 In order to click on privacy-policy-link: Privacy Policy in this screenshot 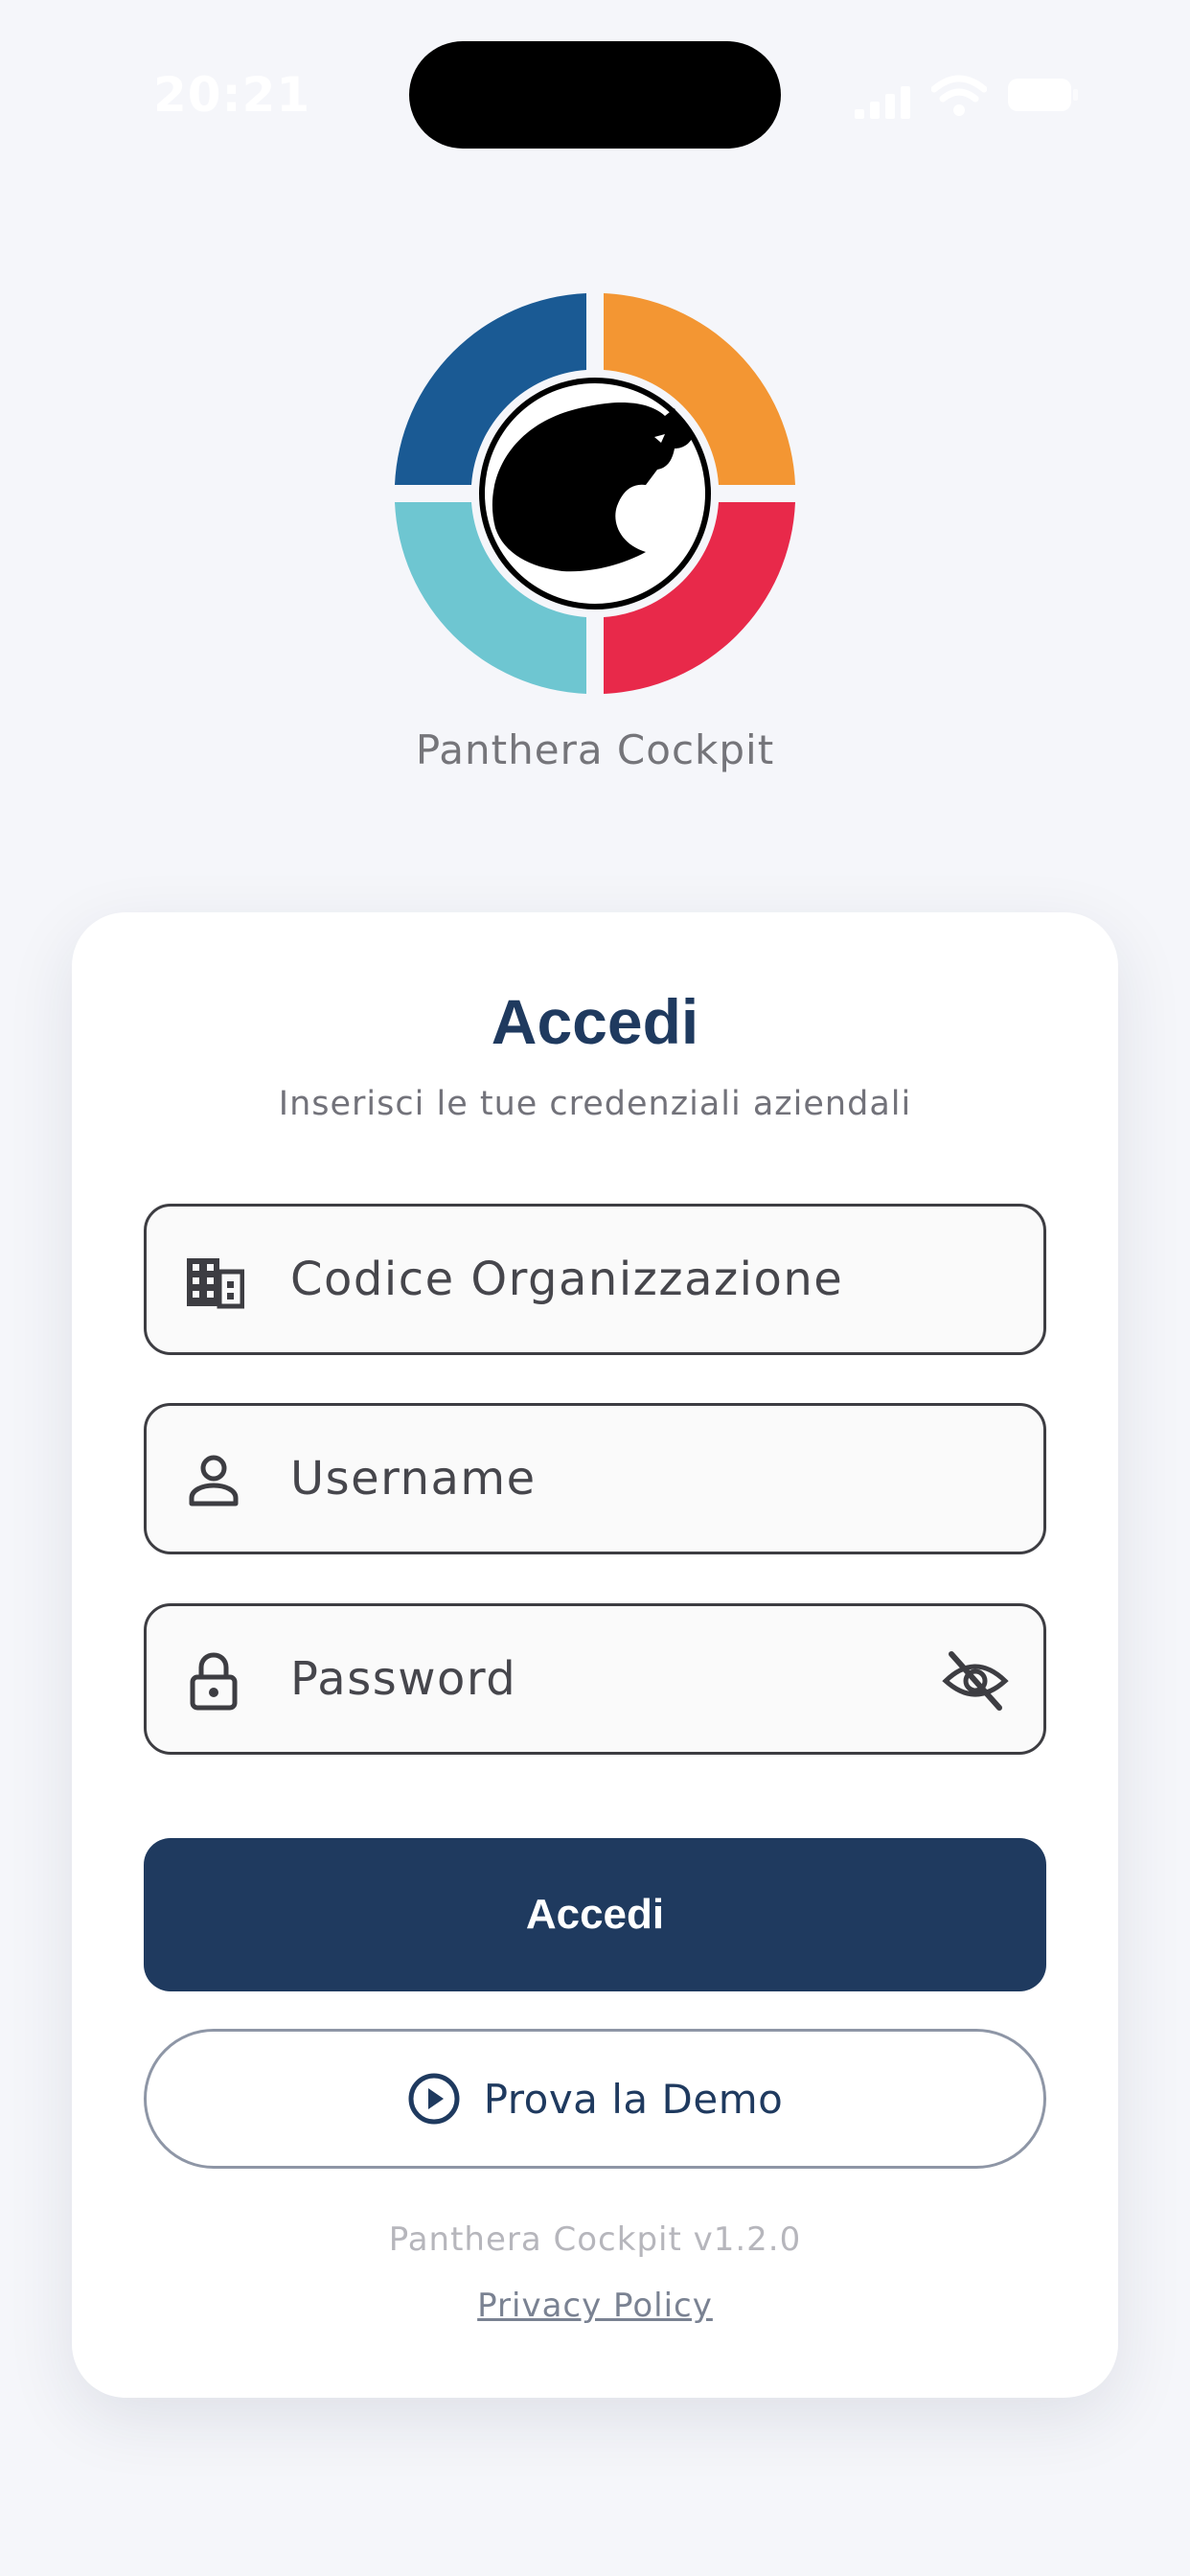, I will do `click(595, 2306)`.